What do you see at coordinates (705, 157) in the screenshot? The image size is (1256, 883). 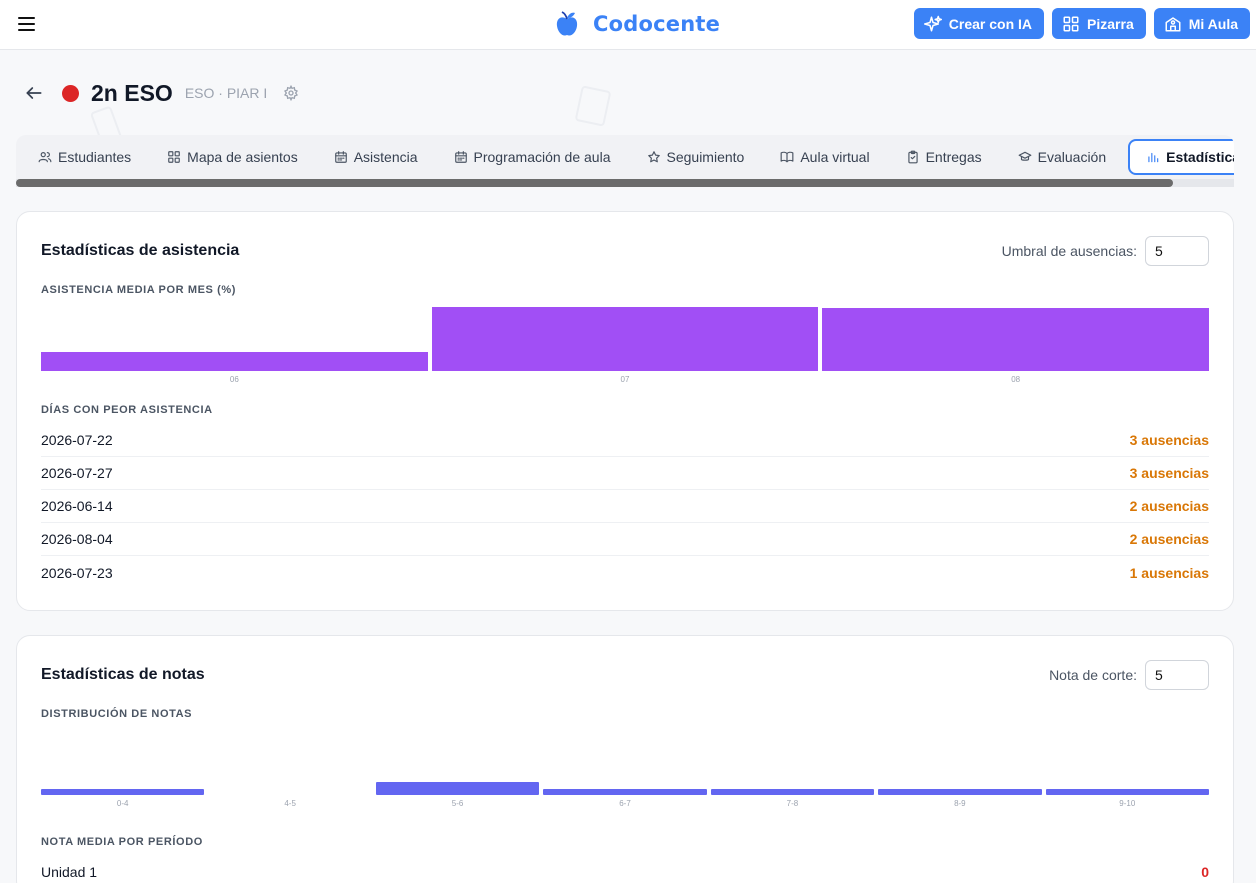 I see `tab-label: Seguimiento` at bounding box center [705, 157].